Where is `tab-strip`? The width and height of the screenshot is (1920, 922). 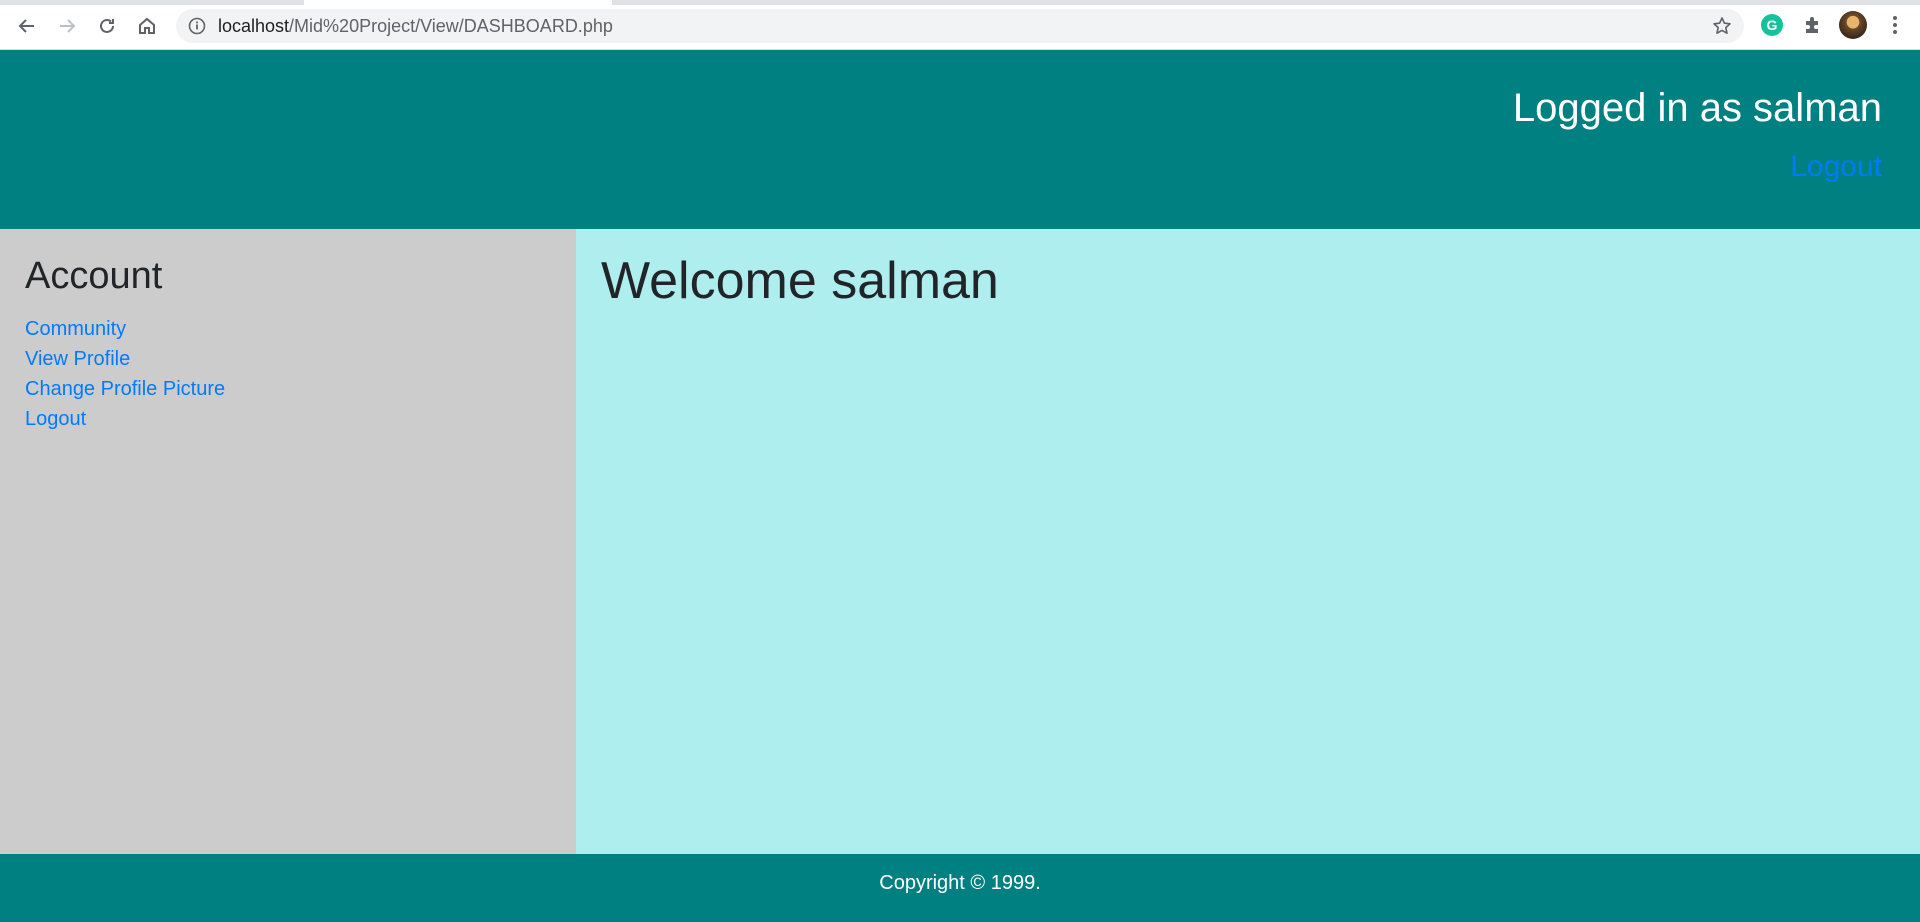
tab-strip is located at coordinates (960, 2).